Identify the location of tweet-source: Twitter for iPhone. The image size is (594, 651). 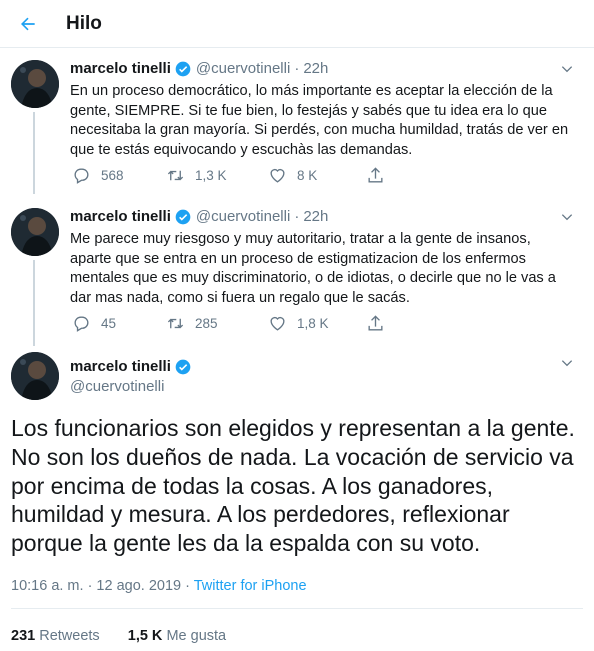
(250, 586).